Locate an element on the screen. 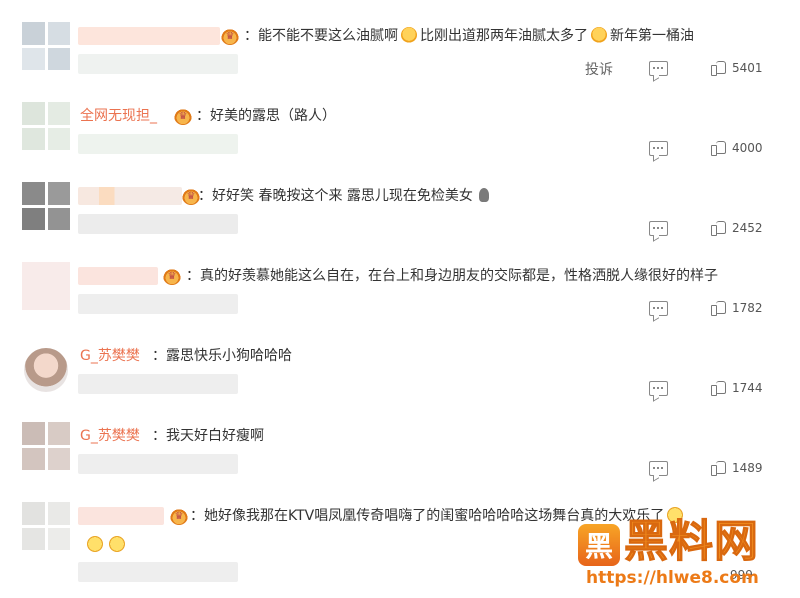 The width and height of the screenshot is (800, 598). like-button: 2452 is located at coordinates (737, 228).